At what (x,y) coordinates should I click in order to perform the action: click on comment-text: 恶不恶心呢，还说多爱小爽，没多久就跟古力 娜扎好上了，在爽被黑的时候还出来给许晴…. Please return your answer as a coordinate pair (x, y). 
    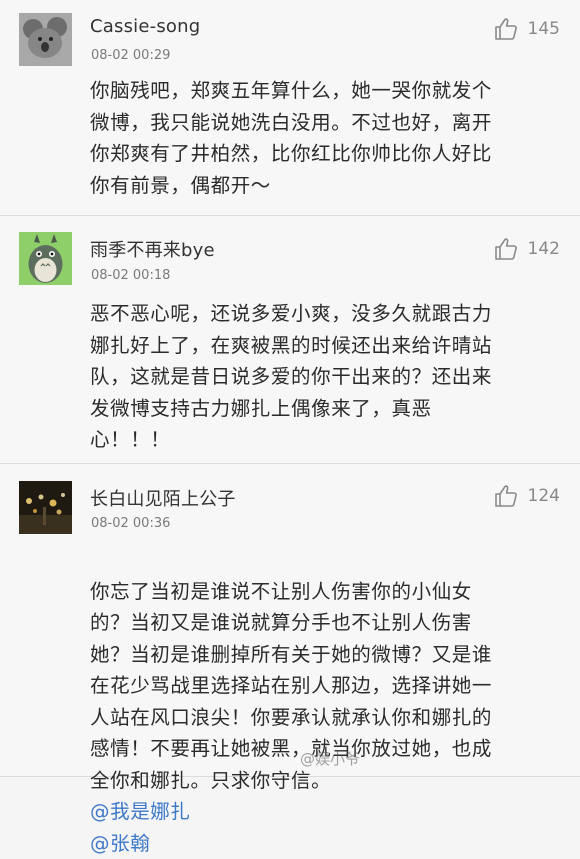
    Looking at the image, I should click on (291, 376).